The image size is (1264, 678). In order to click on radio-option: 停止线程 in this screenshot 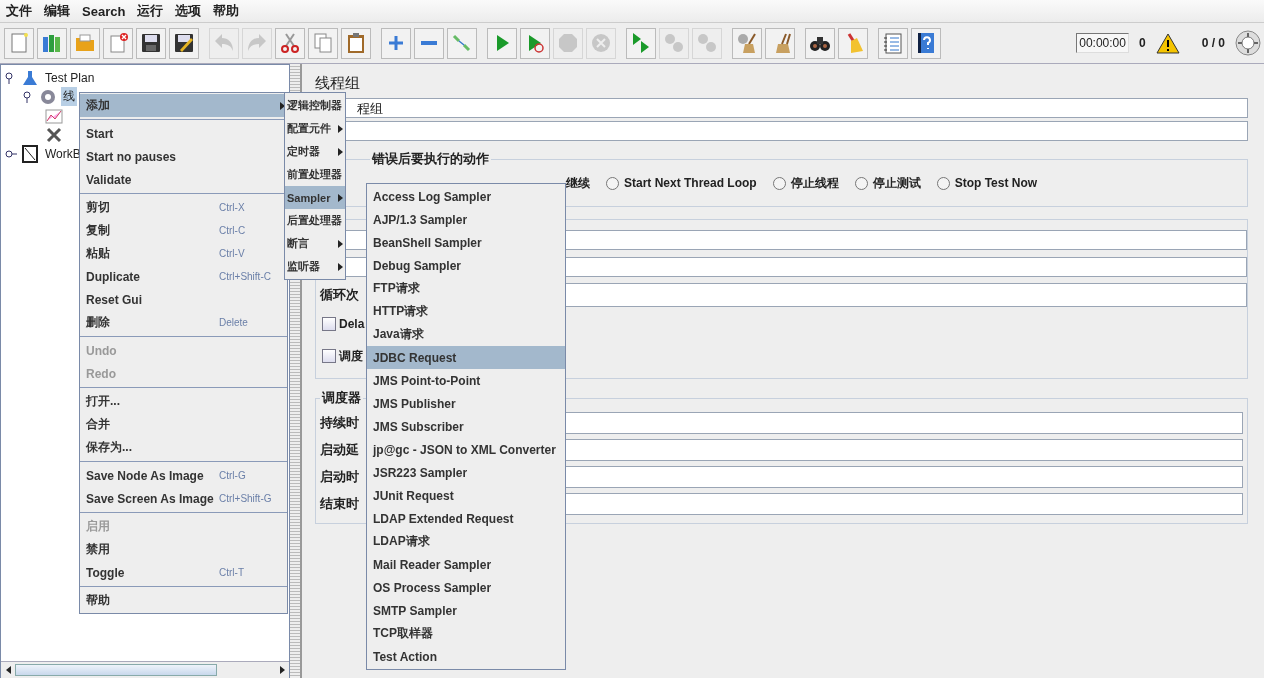, I will do `click(805, 183)`.